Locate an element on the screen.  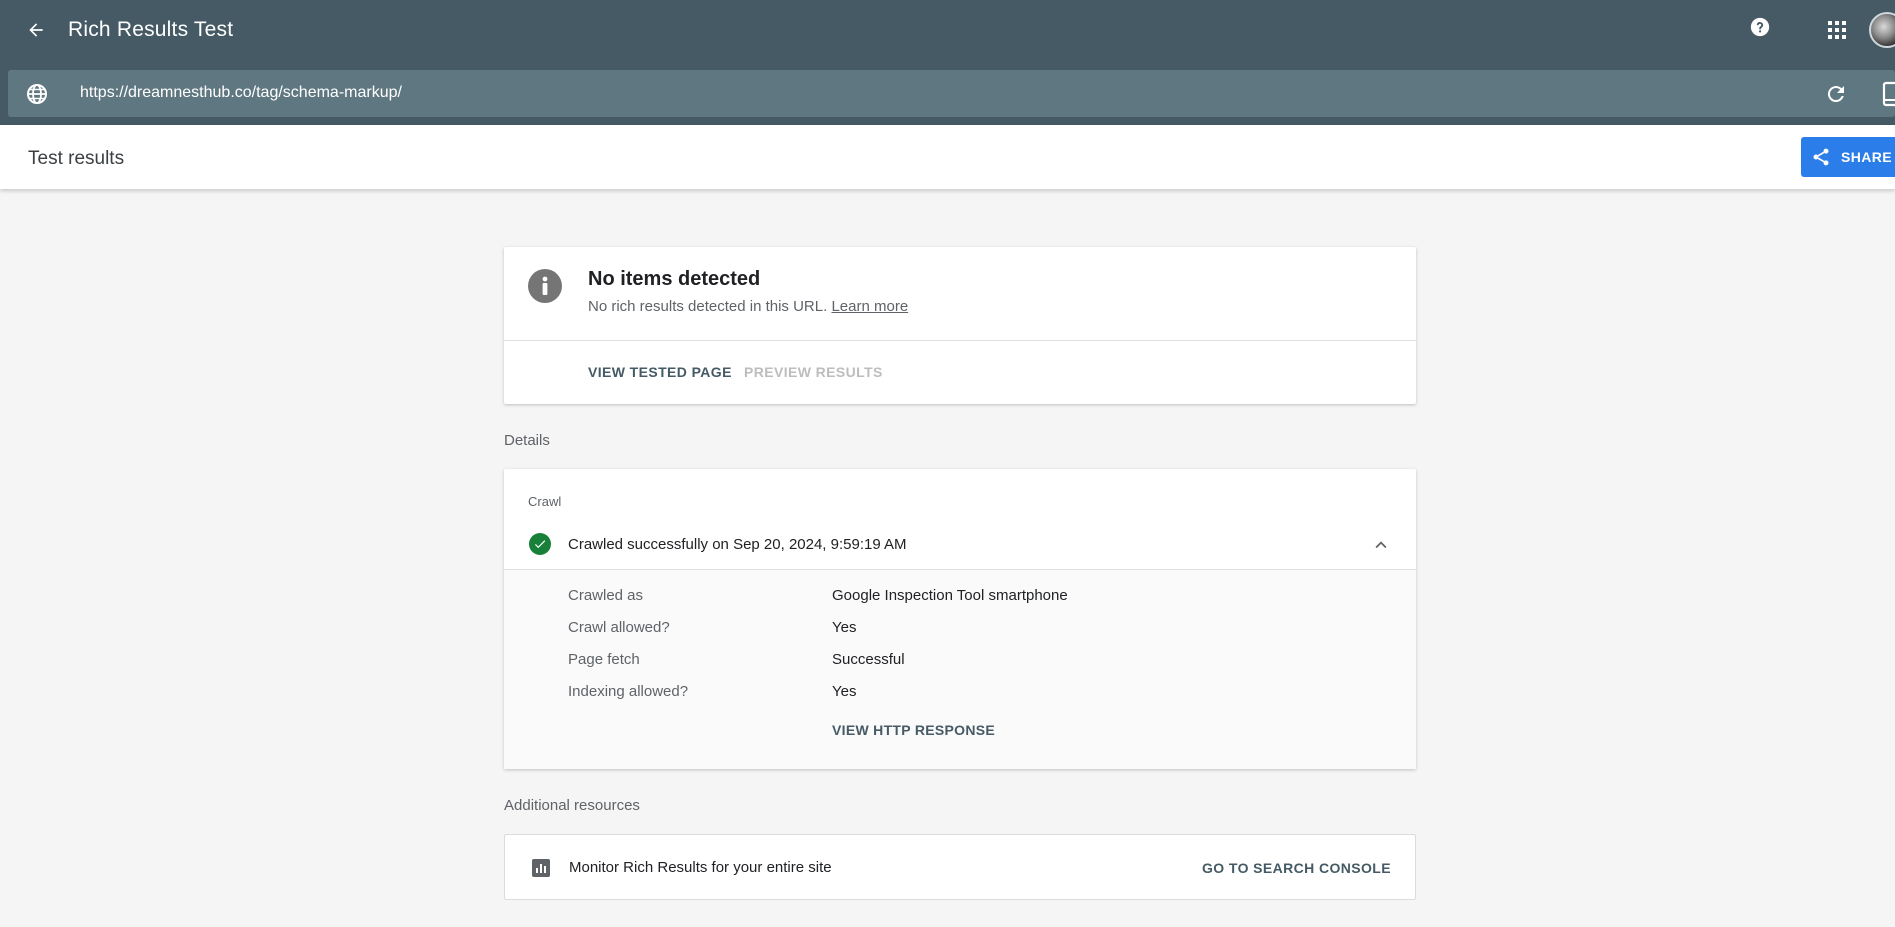
apps-grid-icon is located at coordinates (1837, 30).